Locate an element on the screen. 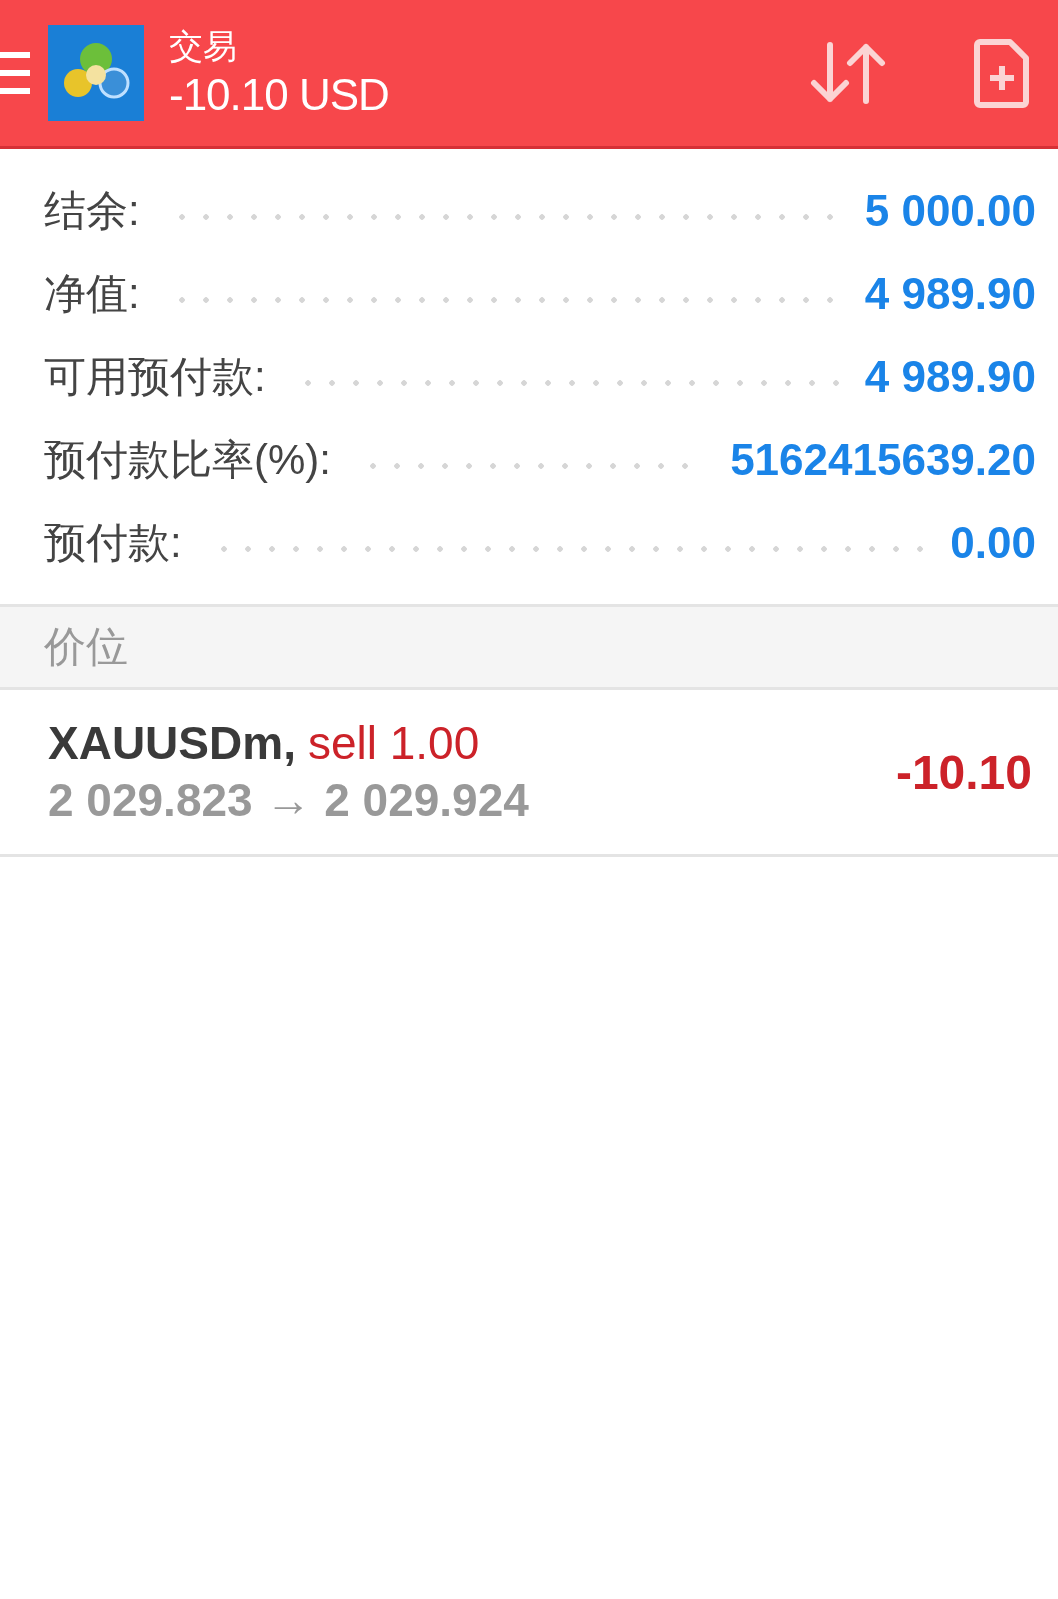 The image size is (1058, 1599). field-label: 预付款比率(%): is located at coordinates (187, 459).